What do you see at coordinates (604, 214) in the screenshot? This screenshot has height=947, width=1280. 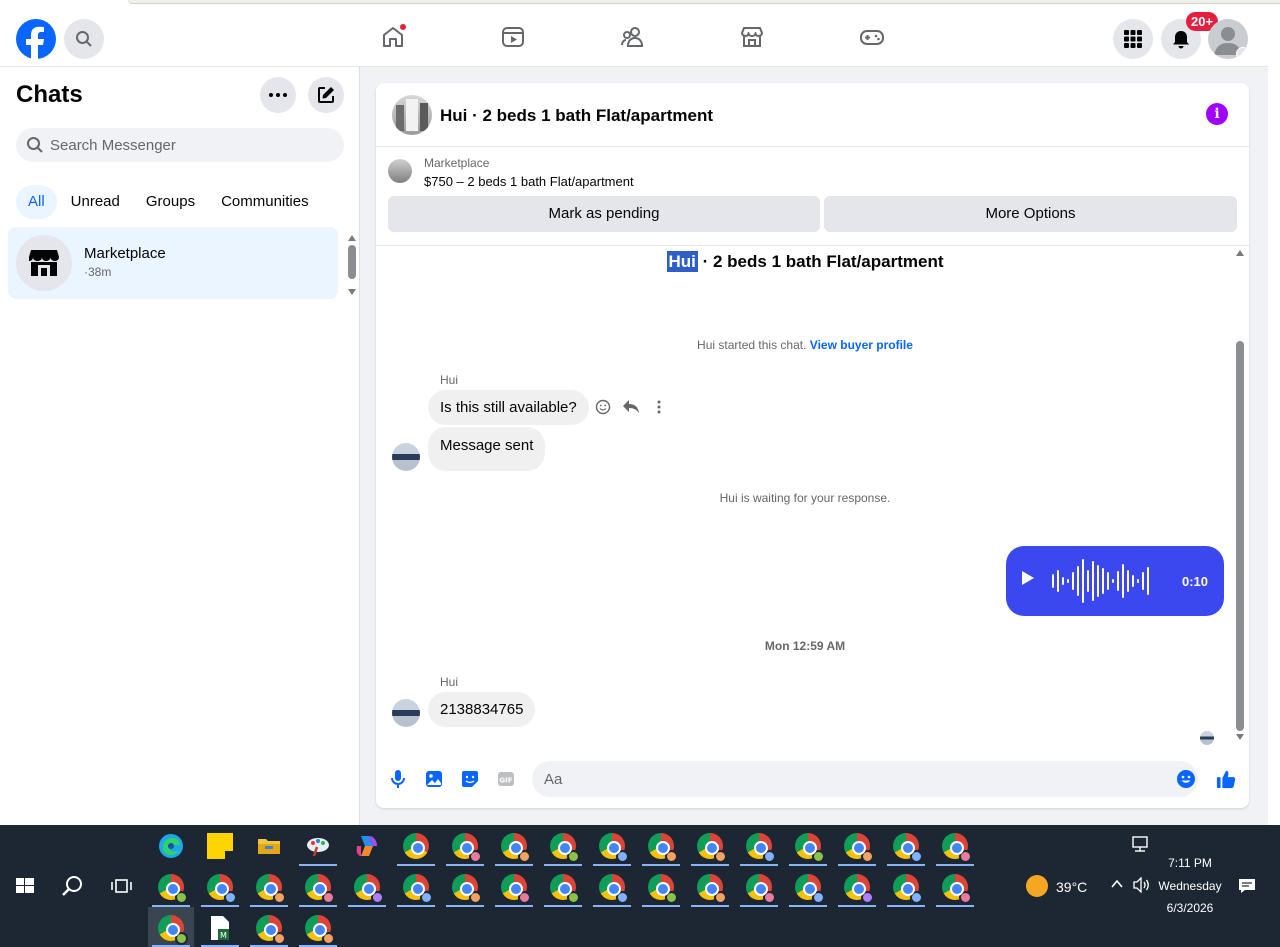 I see `mark-pending-button: Mark as pending` at bounding box center [604, 214].